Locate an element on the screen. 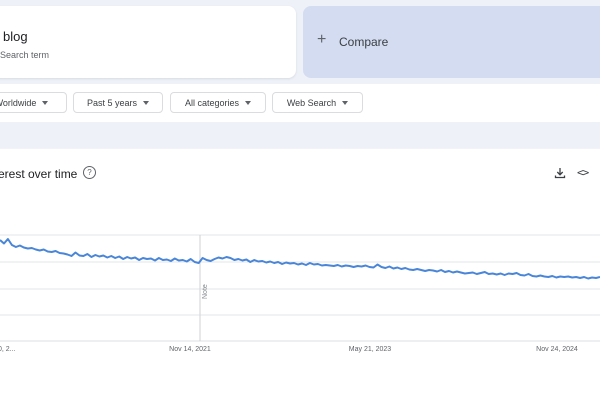 This screenshot has height=400, width=600. search-term-card: blog Search term is located at coordinates (148, 42).